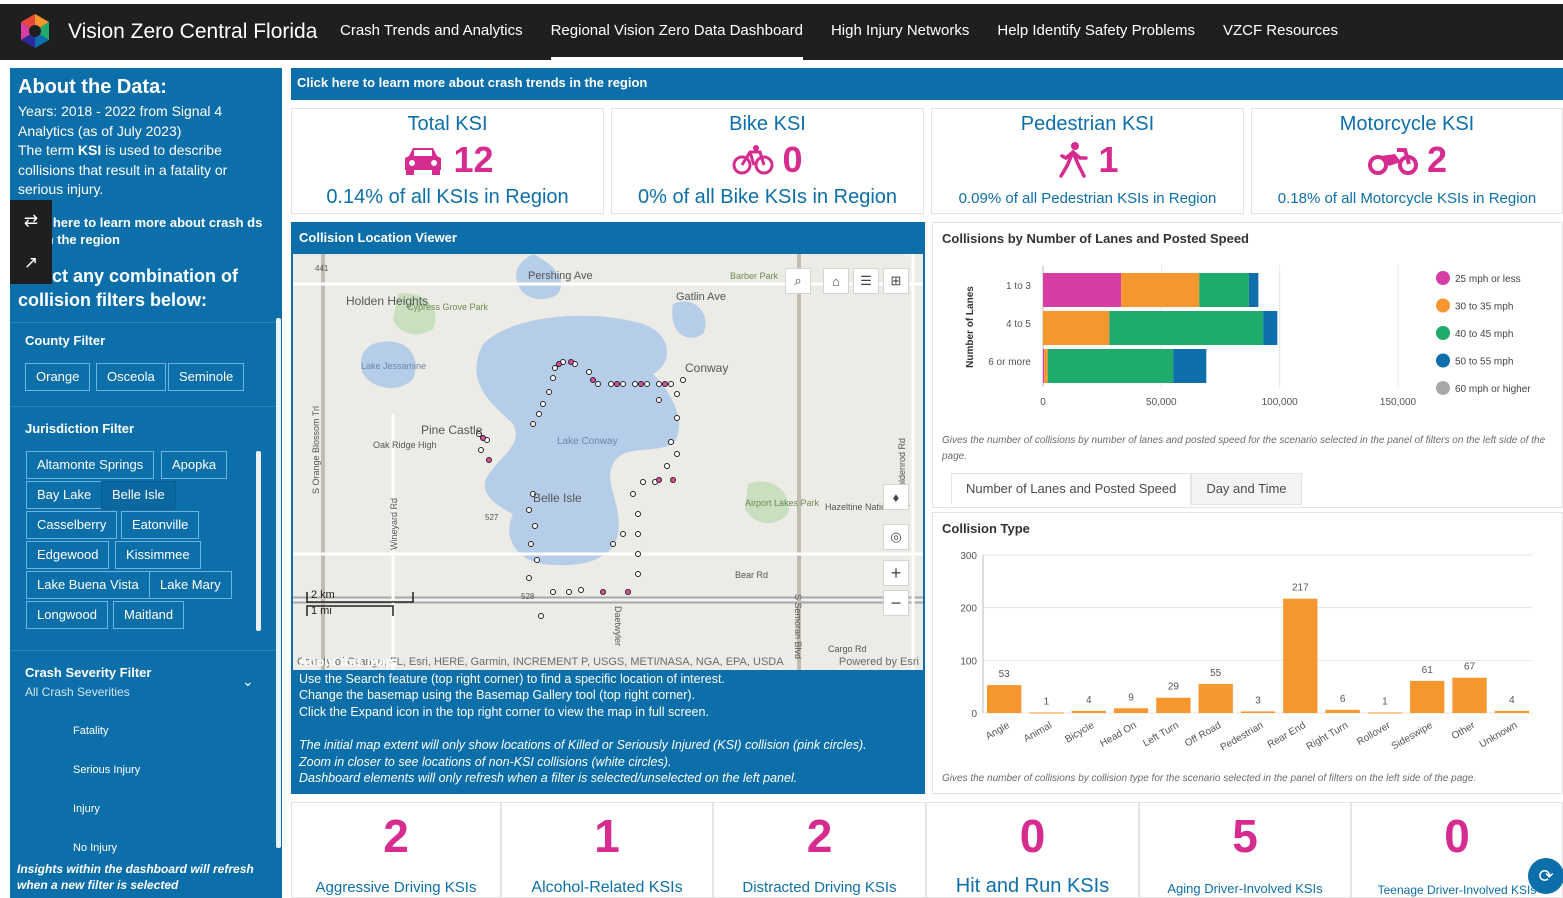 This screenshot has width=1563, height=898. Describe the element at coordinates (447, 161) in the screenshot. I see `kpi-total-ksi: Total KSI 12 0.14% of all KSIs in Region` at that location.